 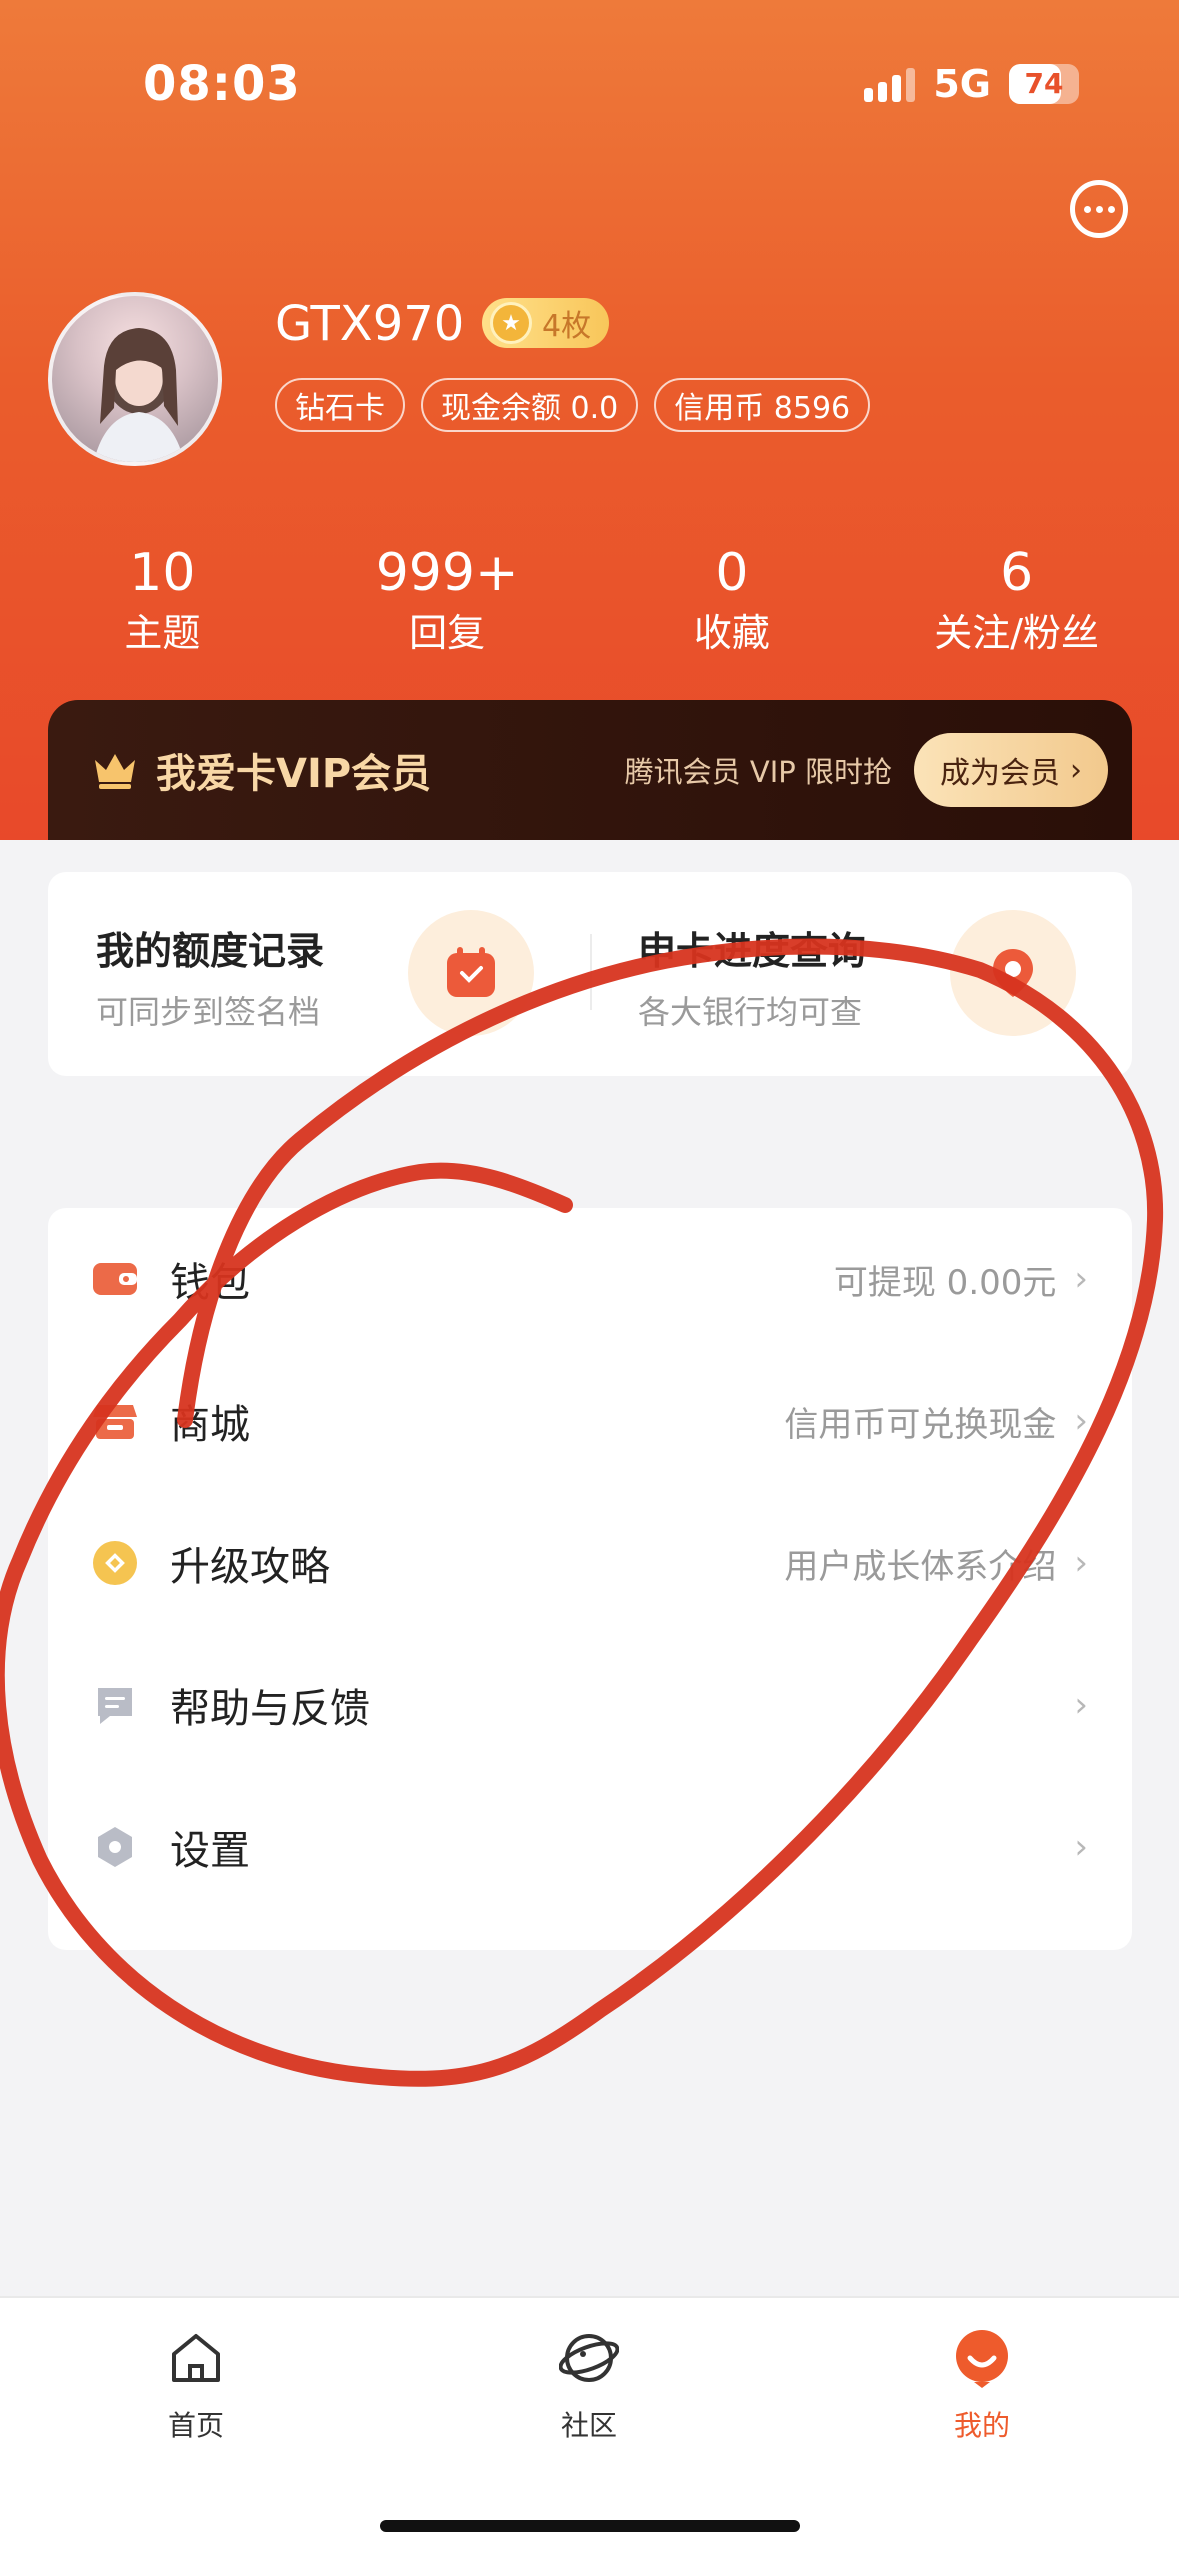 What do you see at coordinates (135, 379) in the screenshot?
I see `avatar` at bounding box center [135, 379].